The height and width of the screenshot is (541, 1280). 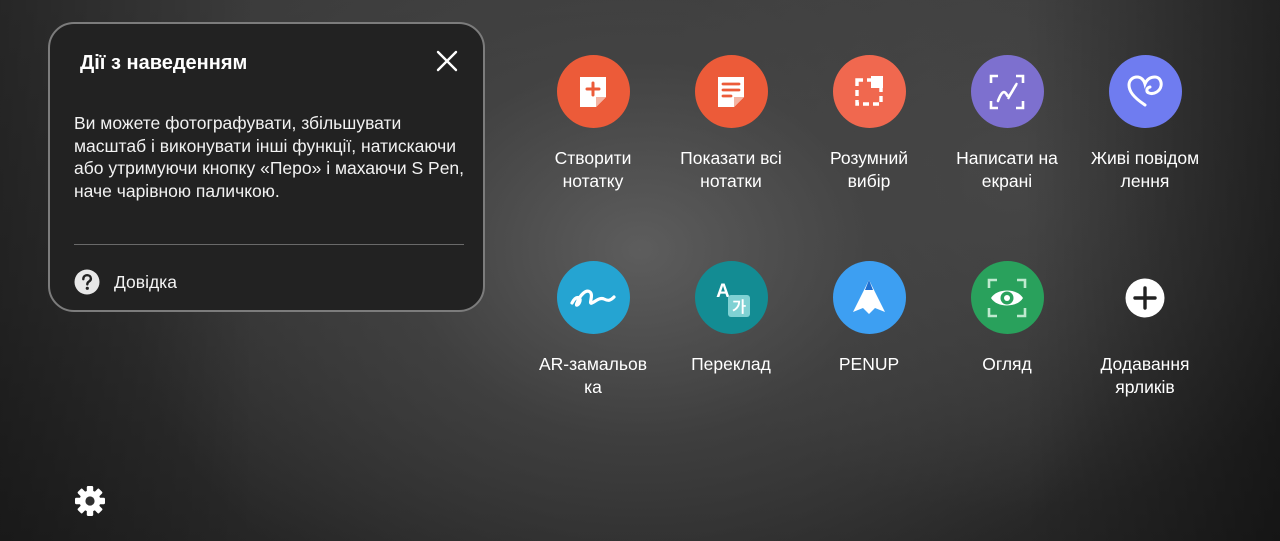 What do you see at coordinates (1007, 169) in the screenshot?
I see `shortcut-label: Написати на екрані` at bounding box center [1007, 169].